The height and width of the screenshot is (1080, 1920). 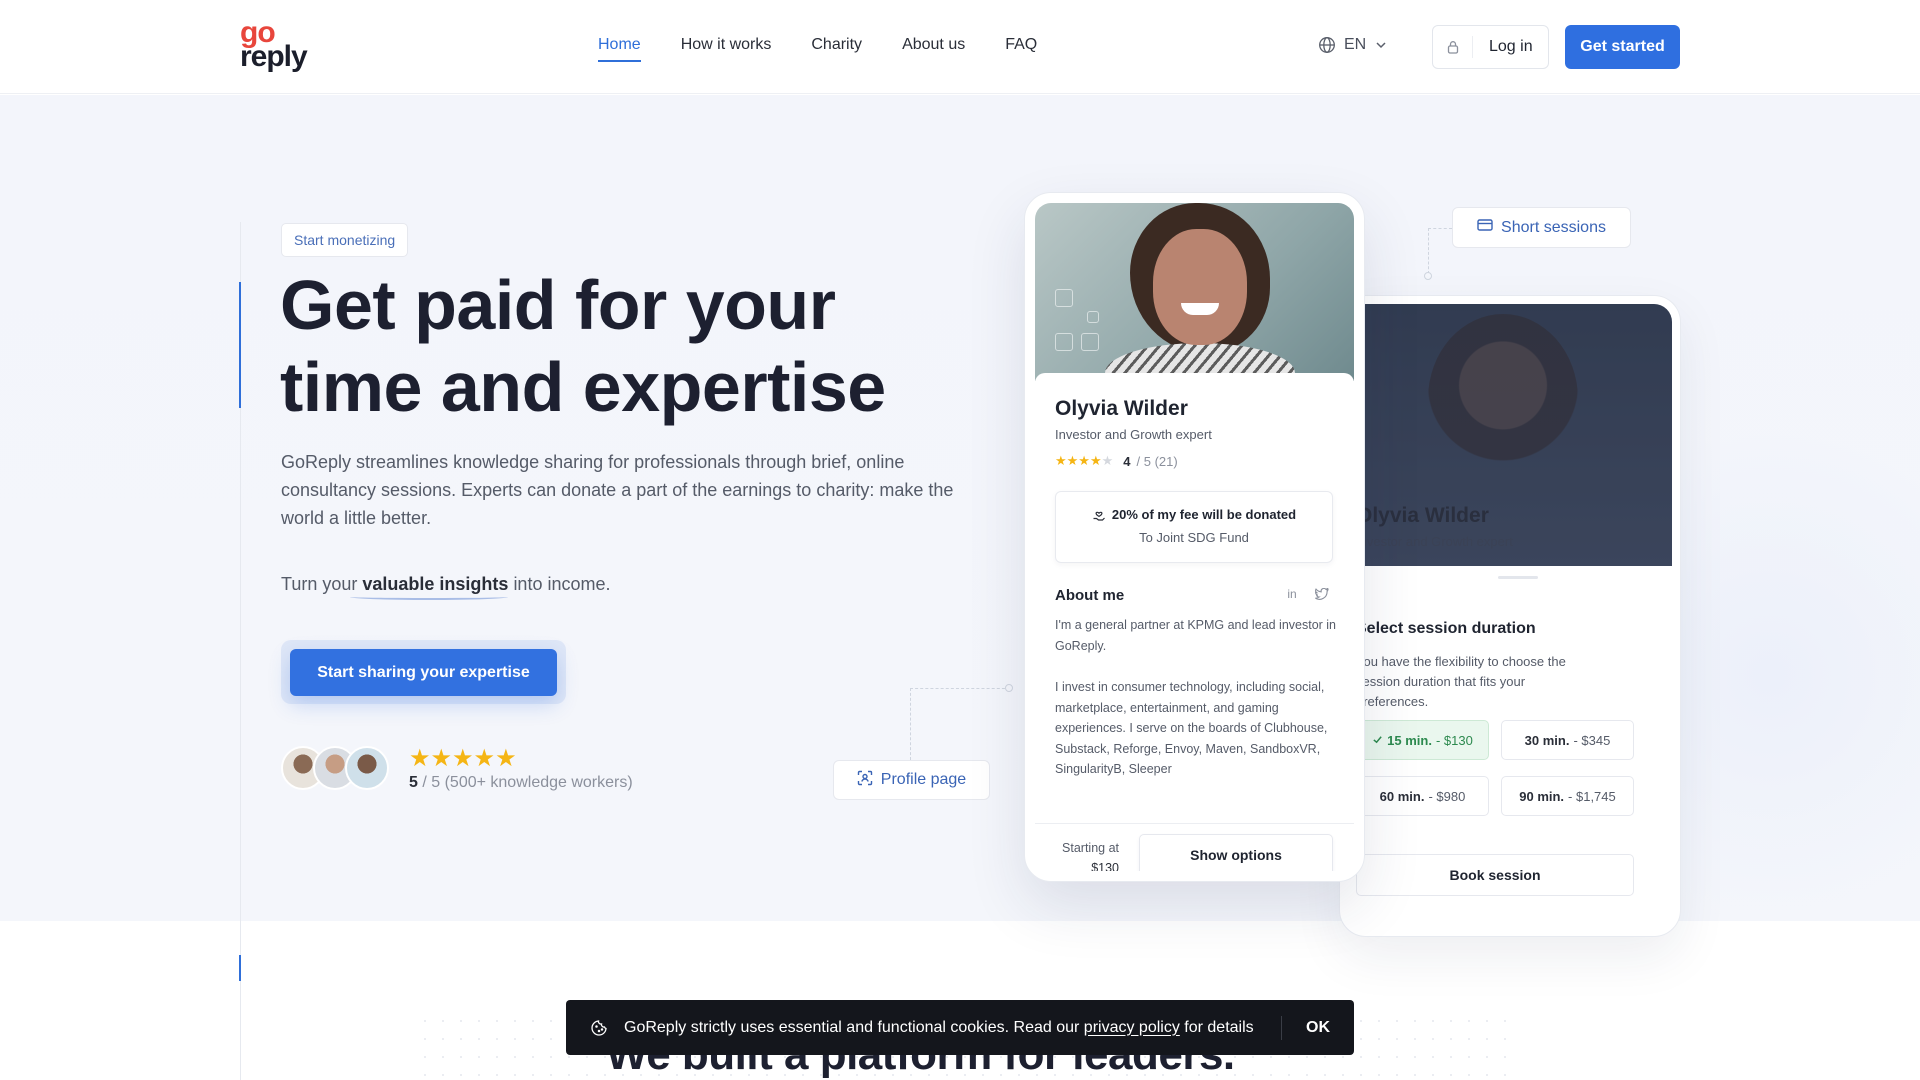 What do you see at coordinates (1511, 46) in the screenshot?
I see `login-label: Log in` at bounding box center [1511, 46].